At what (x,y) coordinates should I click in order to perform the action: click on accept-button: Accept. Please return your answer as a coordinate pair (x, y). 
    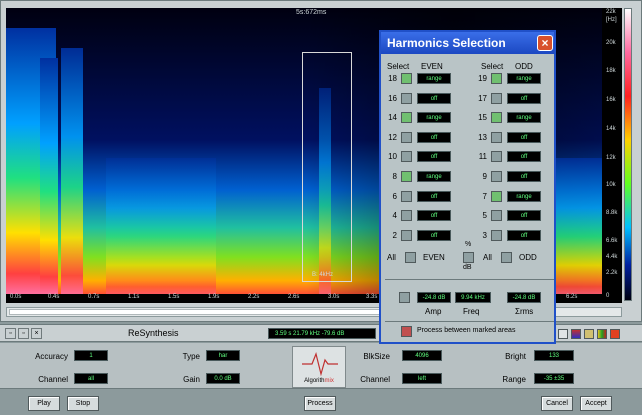
    Looking at the image, I should click on (596, 403).